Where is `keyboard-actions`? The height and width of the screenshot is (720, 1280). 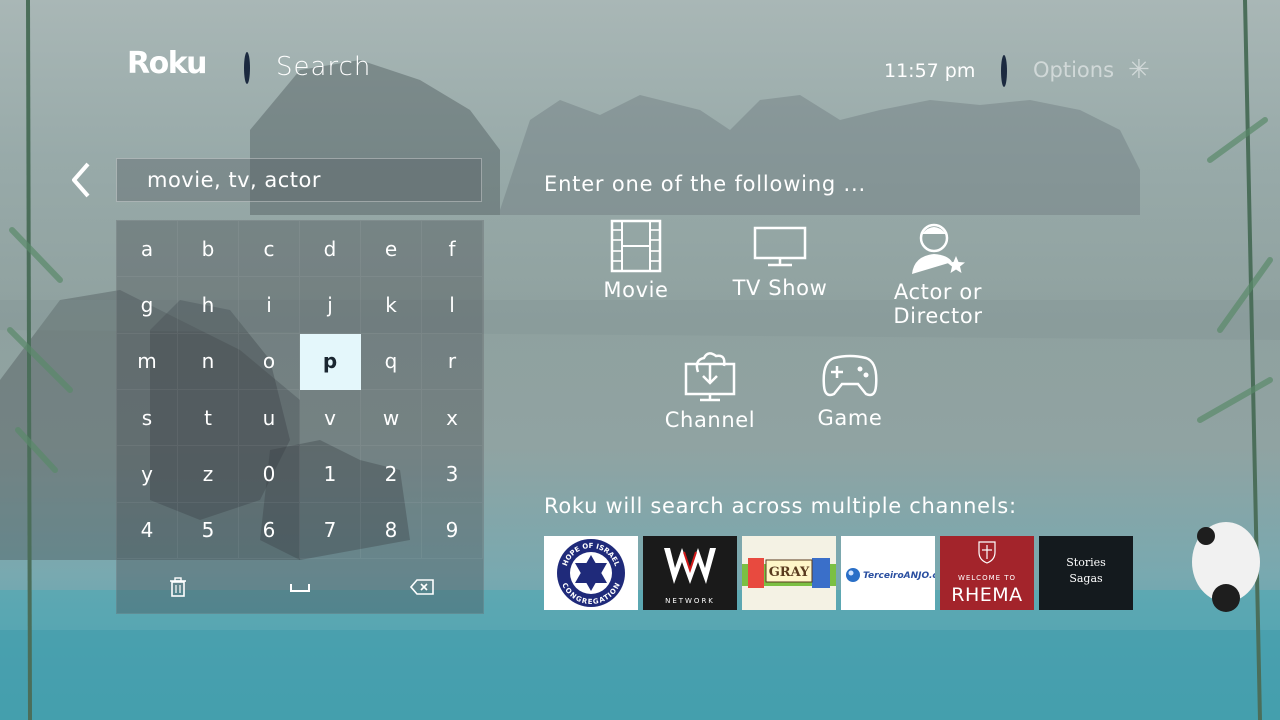 keyboard-actions is located at coordinates (300, 587).